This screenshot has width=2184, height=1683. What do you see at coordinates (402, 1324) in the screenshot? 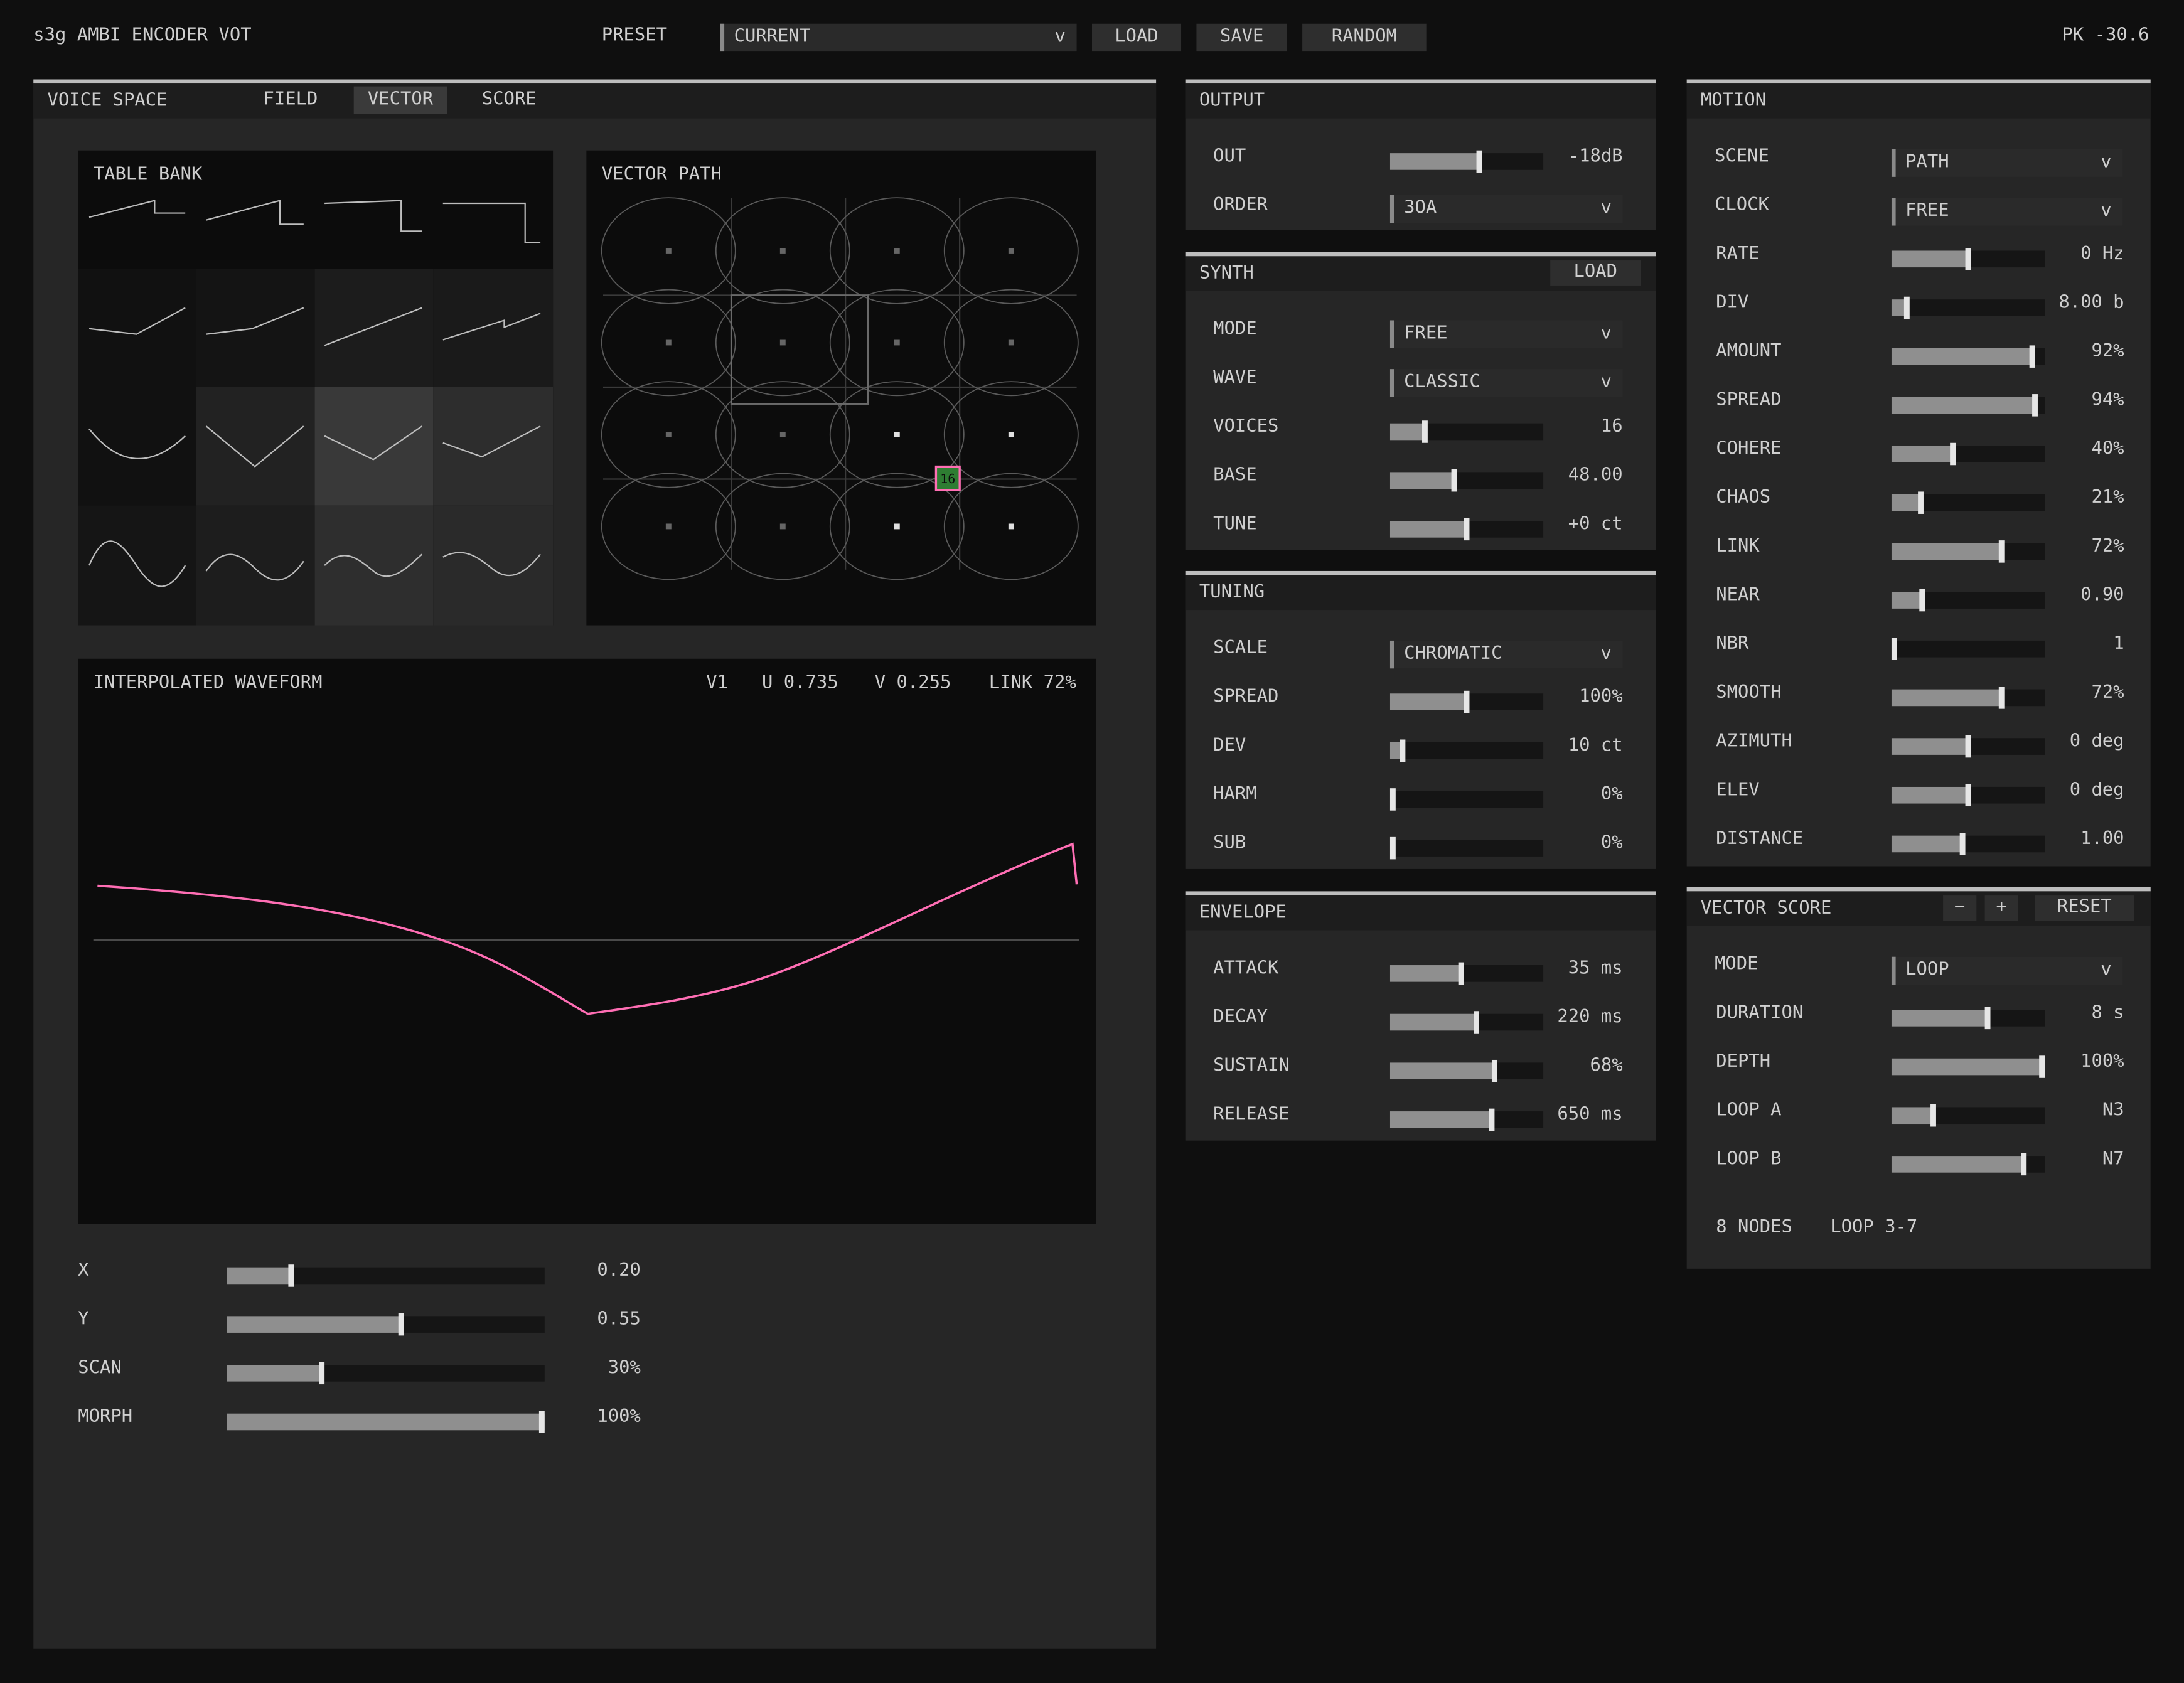
I see `y-slider-handle` at bounding box center [402, 1324].